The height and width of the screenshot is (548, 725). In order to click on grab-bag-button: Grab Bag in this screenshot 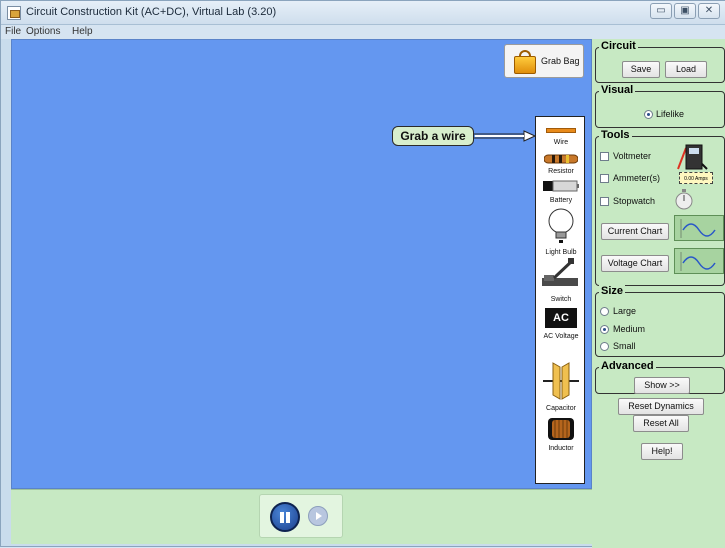, I will do `click(544, 61)`.